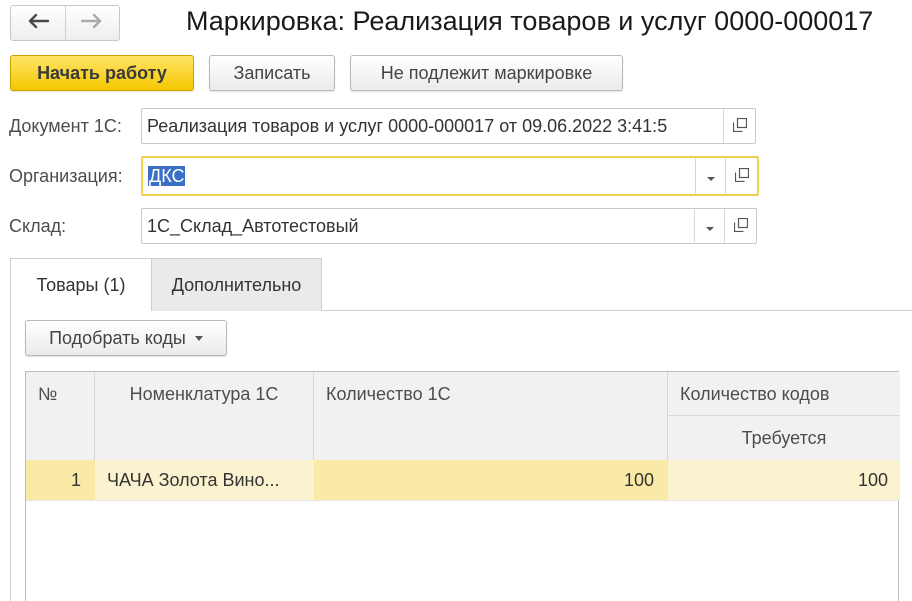  What do you see at coordinates (81, 284) in the screenshot?
I see `tab-goods: Товары (1)` at bounding box center [81, 284].